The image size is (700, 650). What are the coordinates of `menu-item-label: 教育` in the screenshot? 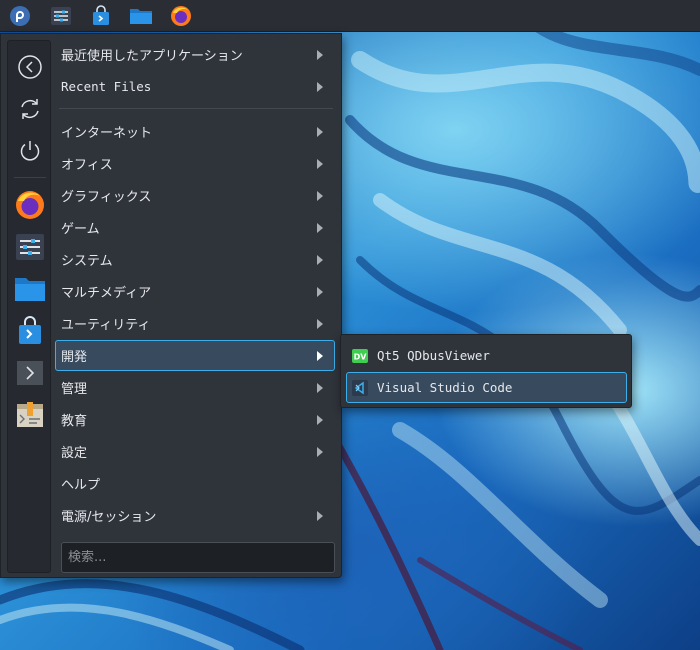 It's located at (74, 421).